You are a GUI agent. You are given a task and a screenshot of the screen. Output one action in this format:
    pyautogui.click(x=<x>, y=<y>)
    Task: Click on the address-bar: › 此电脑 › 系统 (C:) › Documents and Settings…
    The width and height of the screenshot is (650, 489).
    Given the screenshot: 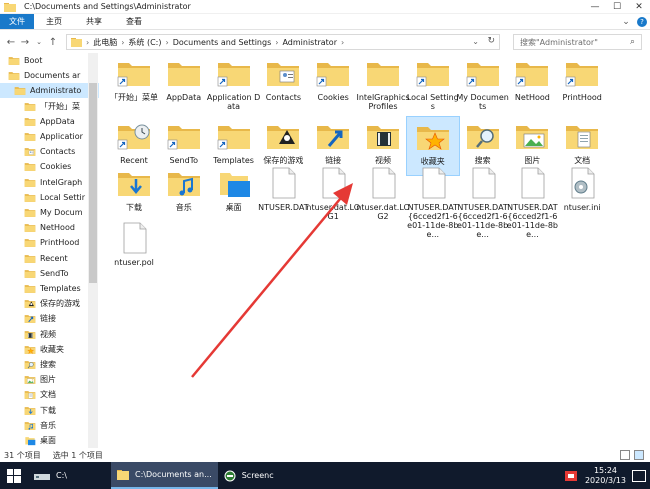 What is the action you would take?
    pyautogui.click(x=283, y=42)
    